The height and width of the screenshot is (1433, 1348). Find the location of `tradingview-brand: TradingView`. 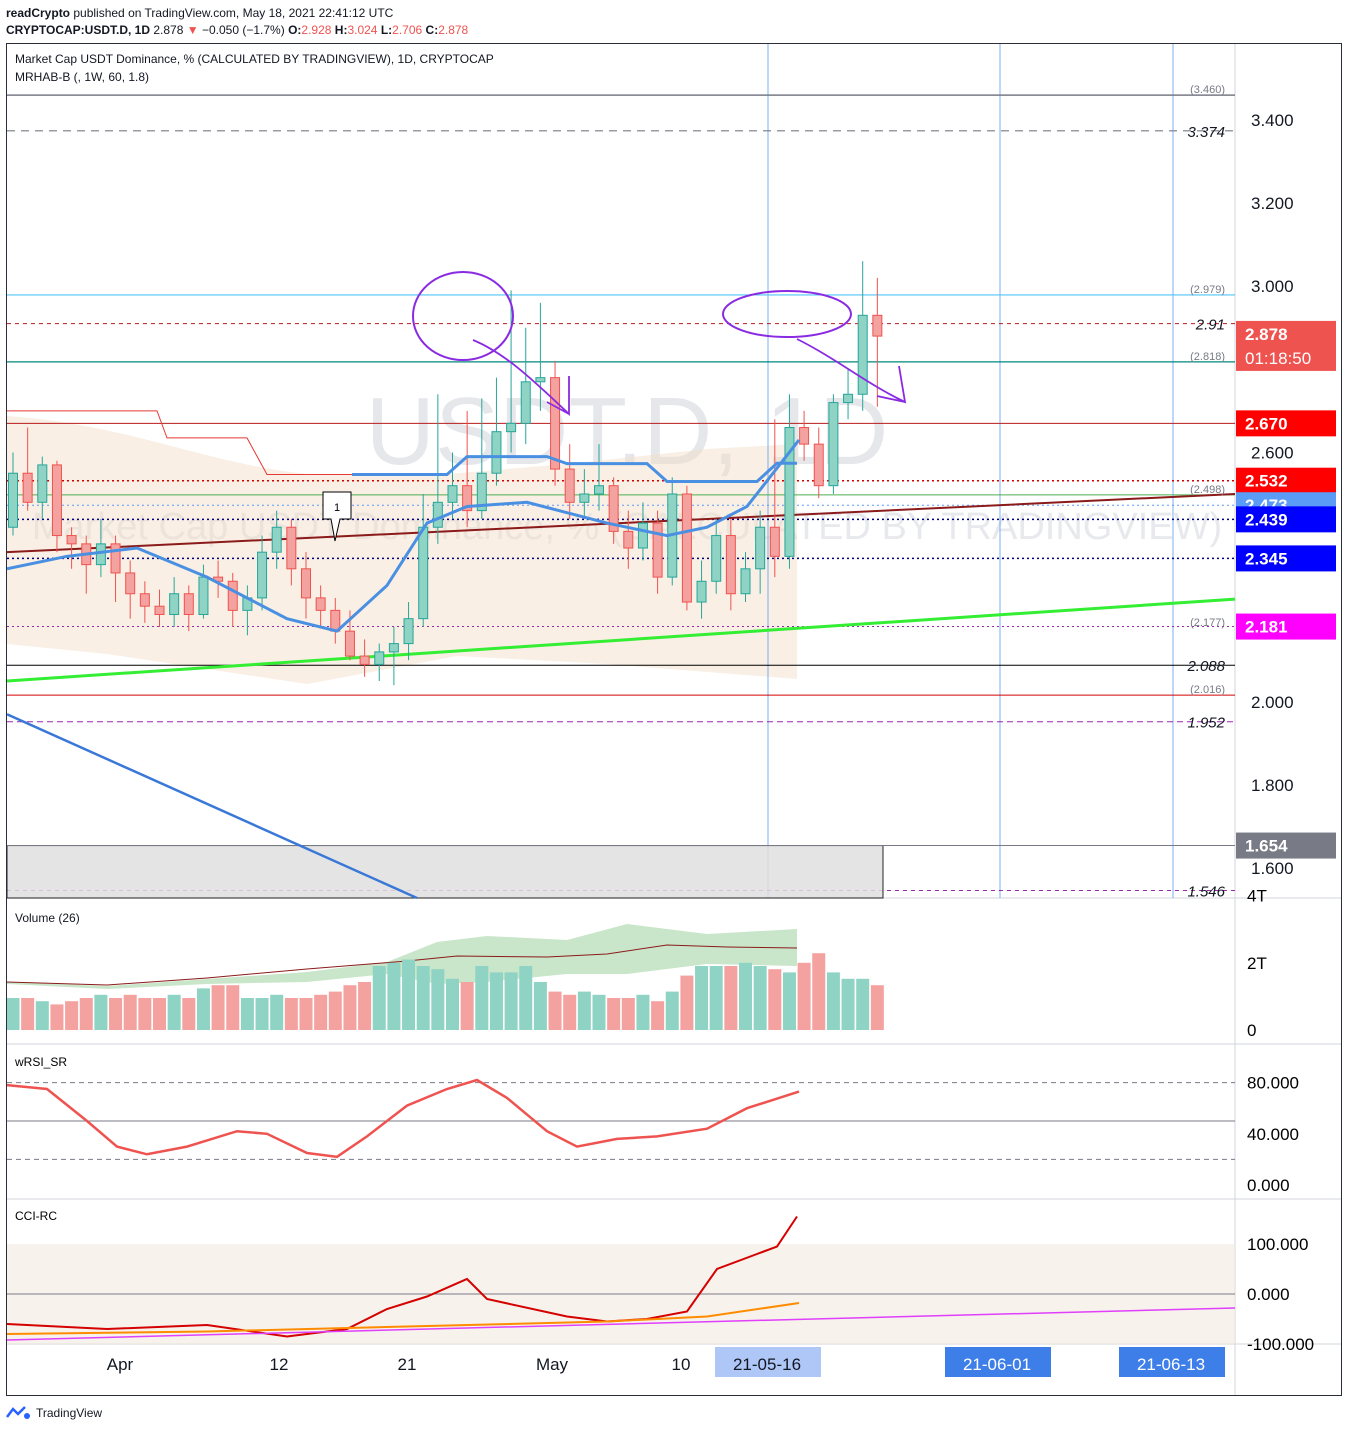

tradingview-brand: TradingView is located at coordinates (69, 1413).